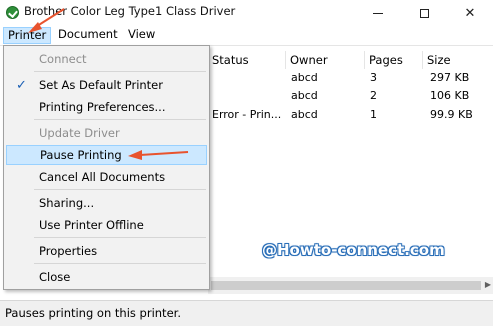 This screenshot has height=326, width=493. I want to click on row-pages: 1, so click(373, 114).